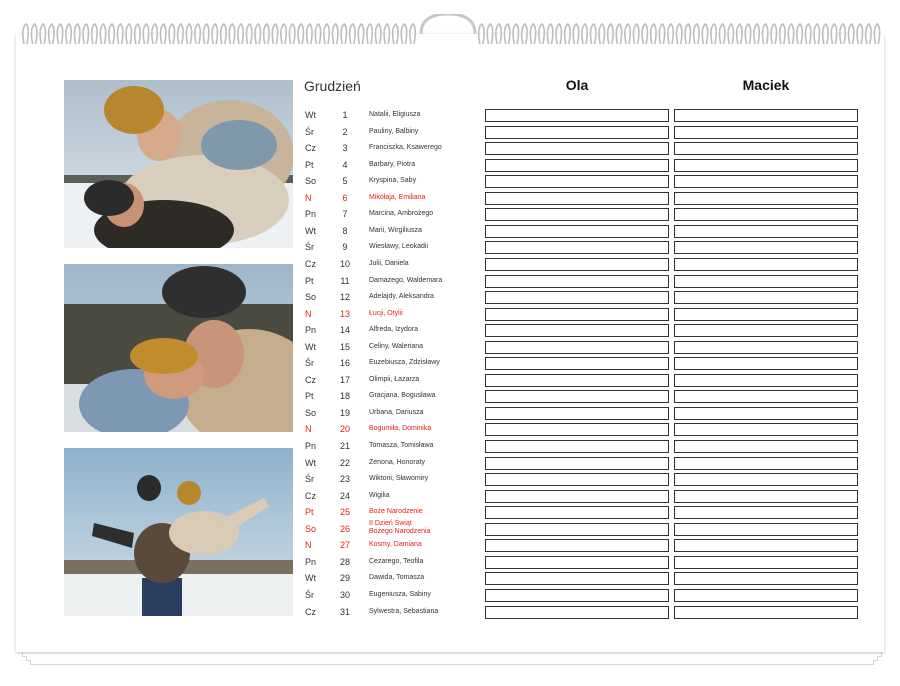  What do you see at coordinates (450, 463) in the screenshot?
I see `day-row: Wt 22 Zenona, Honoraty` at bounding box center [450, 463].